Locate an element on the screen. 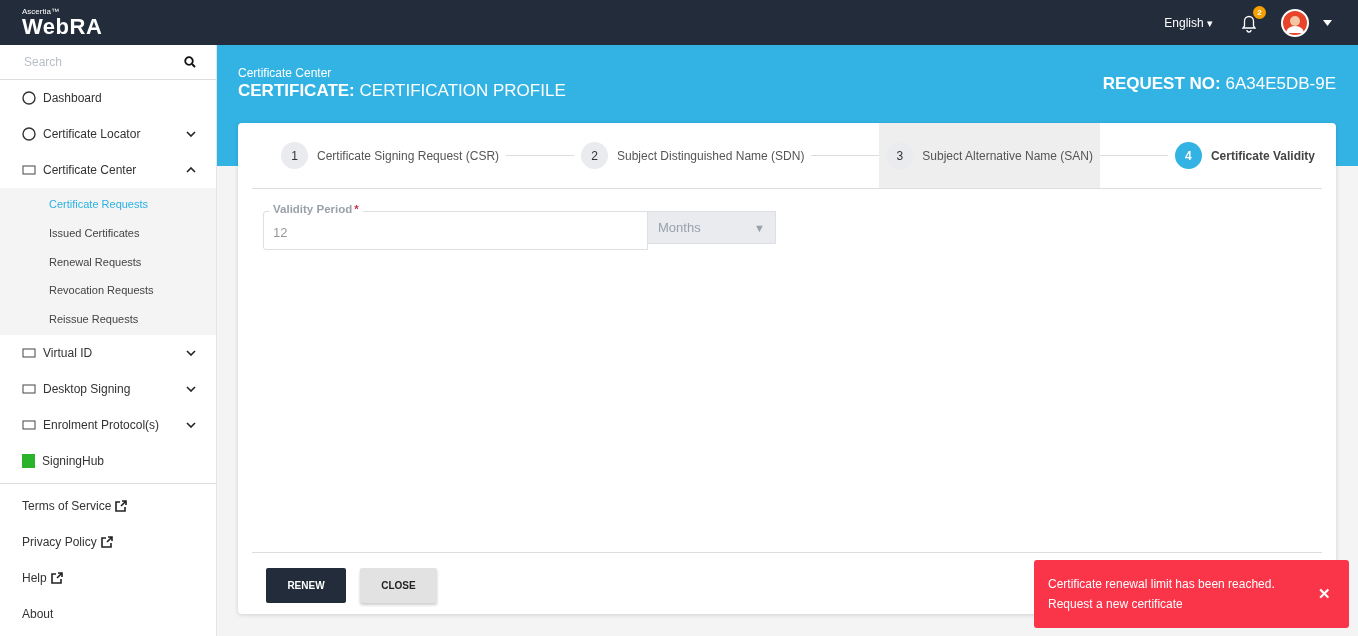 The width and height of the screenshot is (1358, 636). request-number: REQUEST NO: 6A34E5DB-9E is located at coordinates (1219, 84).